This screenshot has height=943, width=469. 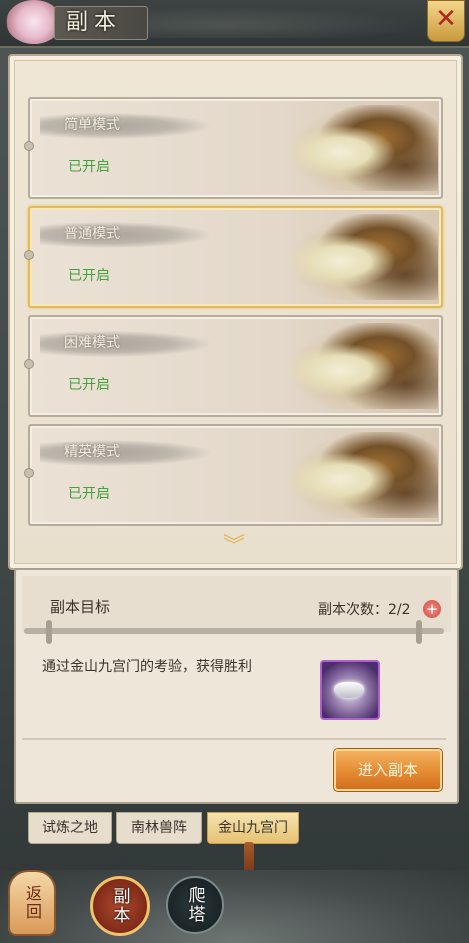 I want to click on objective-title: 副本目标, so click(x=80, y=607).